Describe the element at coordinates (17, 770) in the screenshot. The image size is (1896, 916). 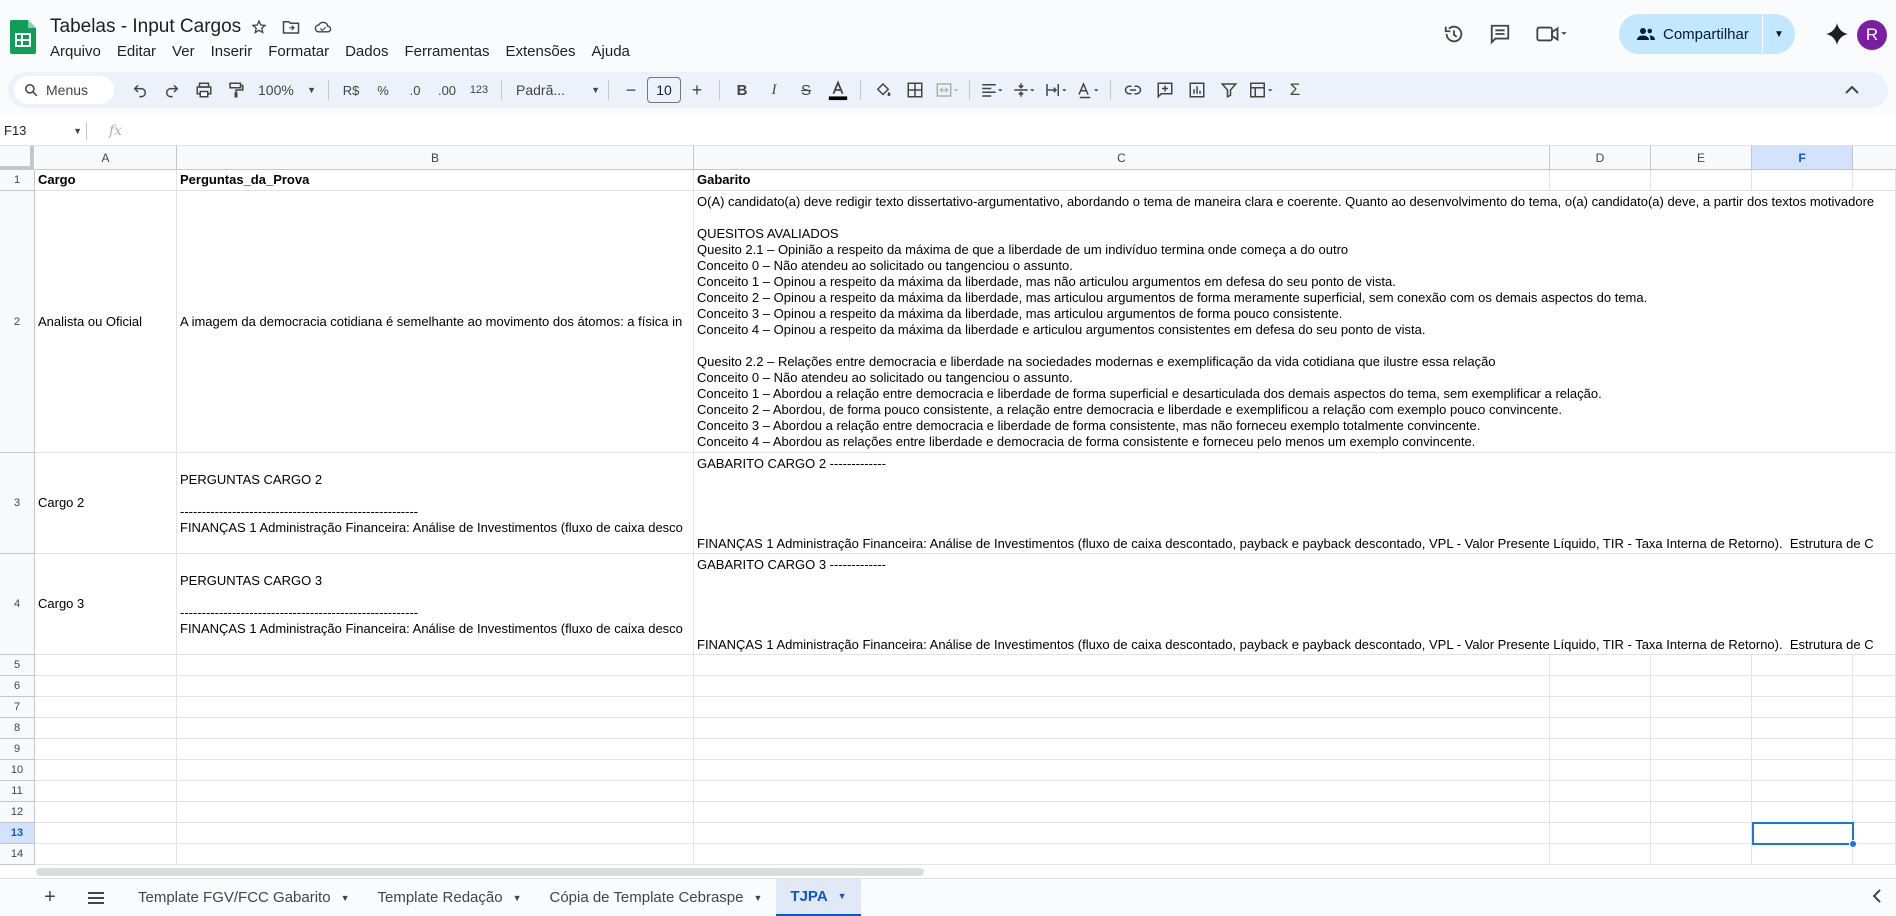
I see `row-header: 10` at that location.